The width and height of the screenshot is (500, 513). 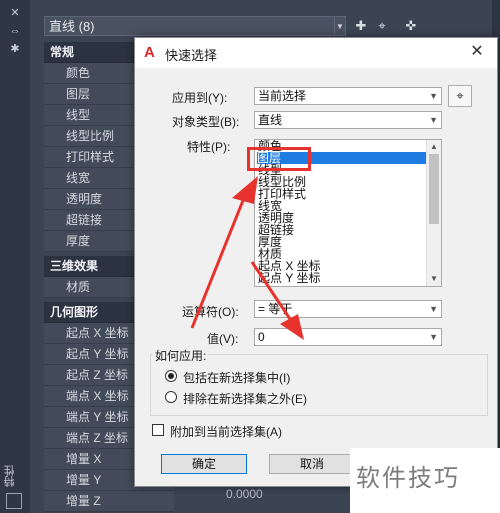 I want to click on scroll-thumb, so click(x=434, y=189).